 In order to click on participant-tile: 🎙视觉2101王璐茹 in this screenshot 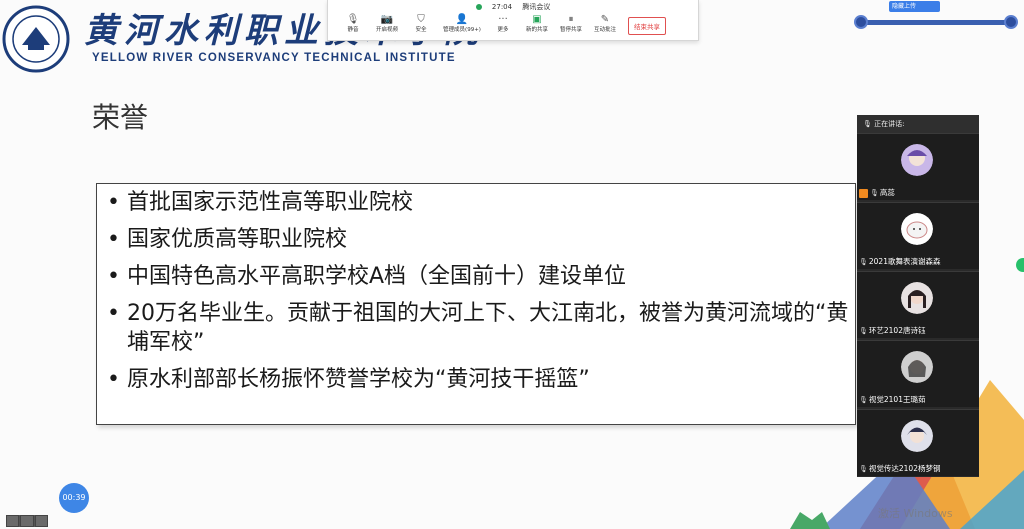, I will do `click(918, 373)`.